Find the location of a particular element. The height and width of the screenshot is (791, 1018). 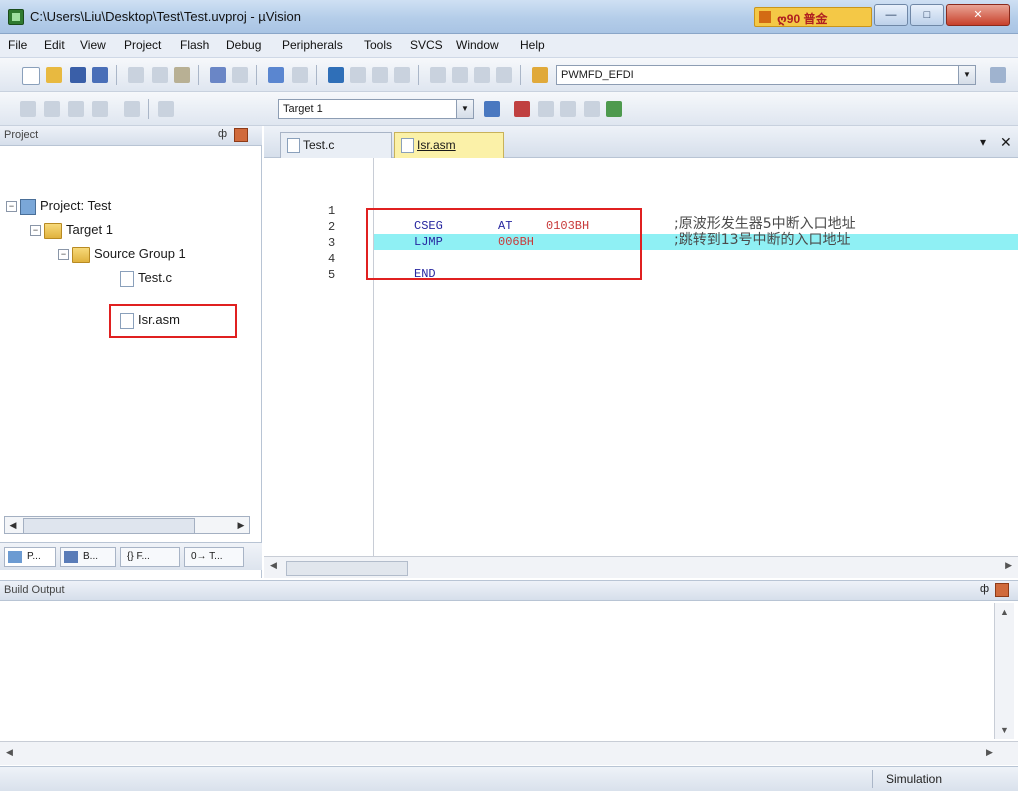

target-options-icon is located at coordinates (492, 109).